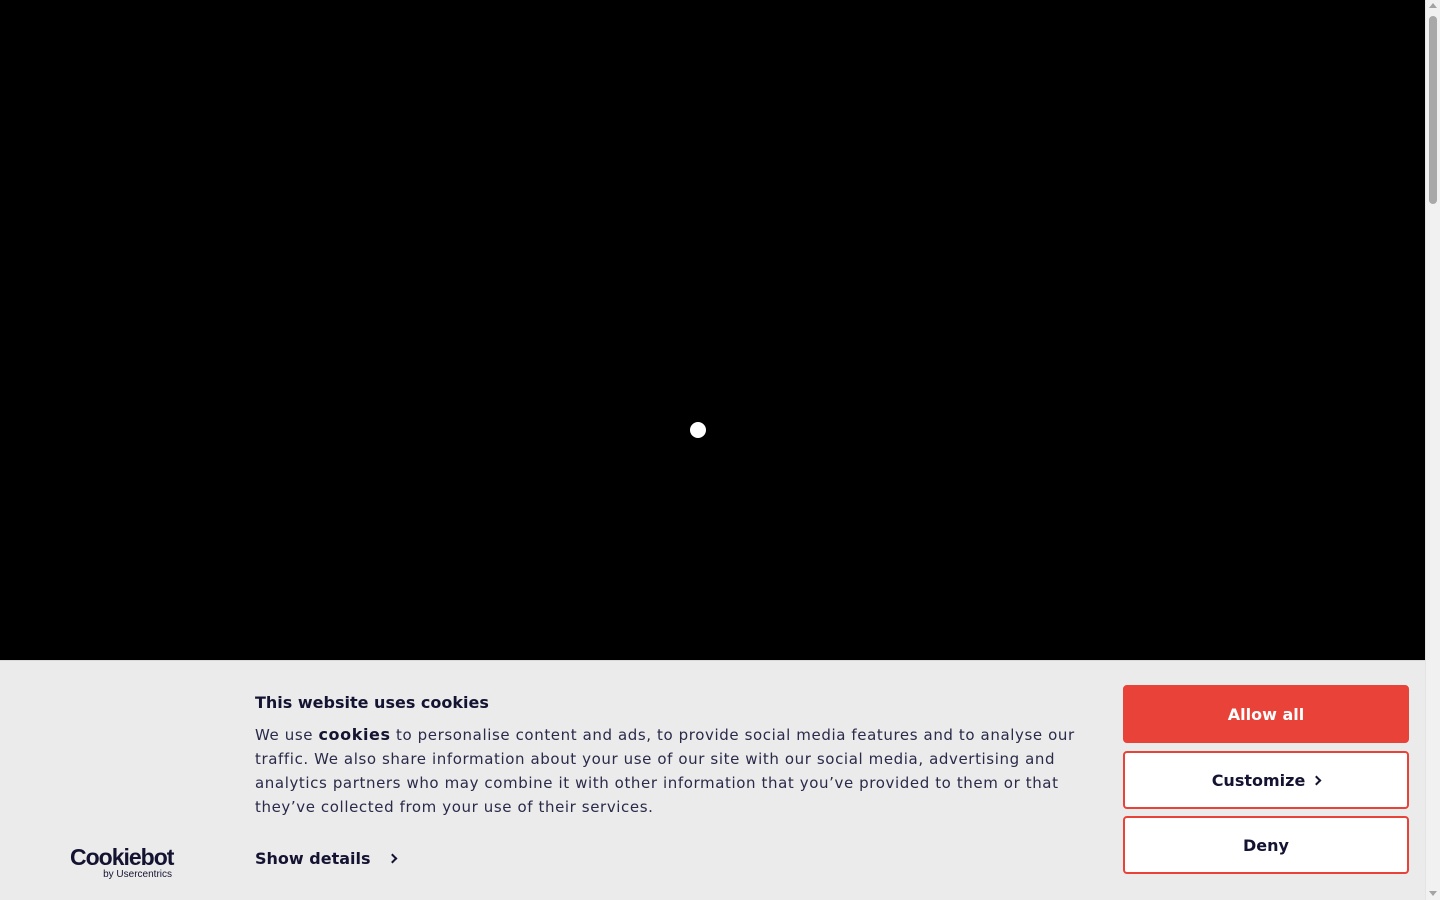 Image resolution: width=1440 pixels, height=900 pixels. I want to click on loading-dot, so click(698, 430).